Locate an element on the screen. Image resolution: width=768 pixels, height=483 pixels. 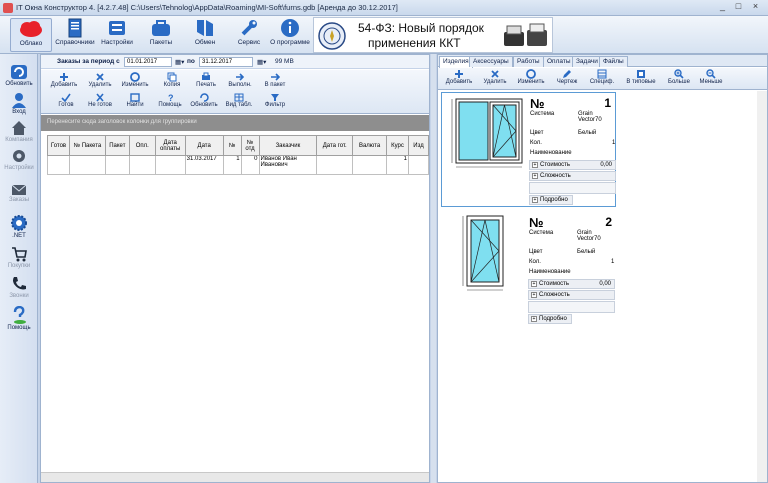
table-row: 31.03.2017 1 0 Иванов Иван Иванович 1 is located at coordinates (238, 165).